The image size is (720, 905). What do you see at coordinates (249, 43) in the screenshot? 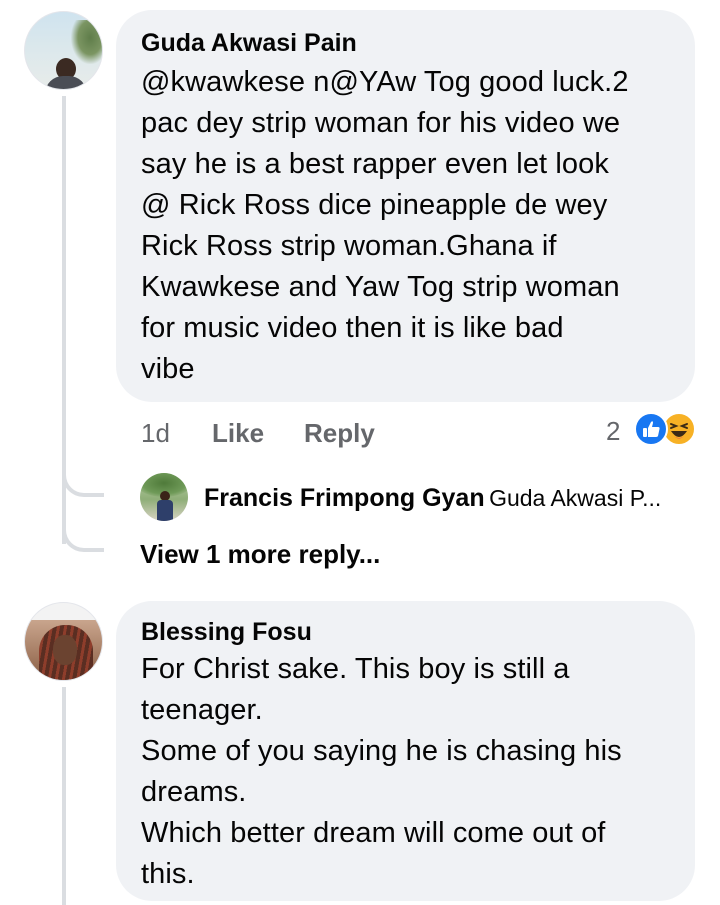
I see `comment-author: Guda Akwasi Pain` at bounding box center [249, 43].